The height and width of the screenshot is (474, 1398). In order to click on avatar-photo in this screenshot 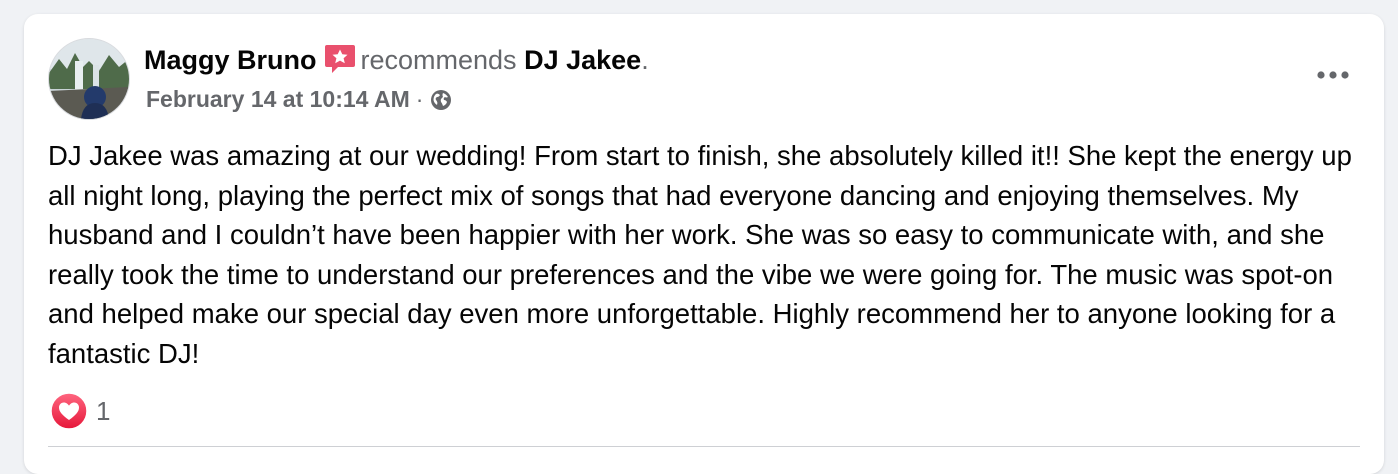, I will do `click(89, 79)`.